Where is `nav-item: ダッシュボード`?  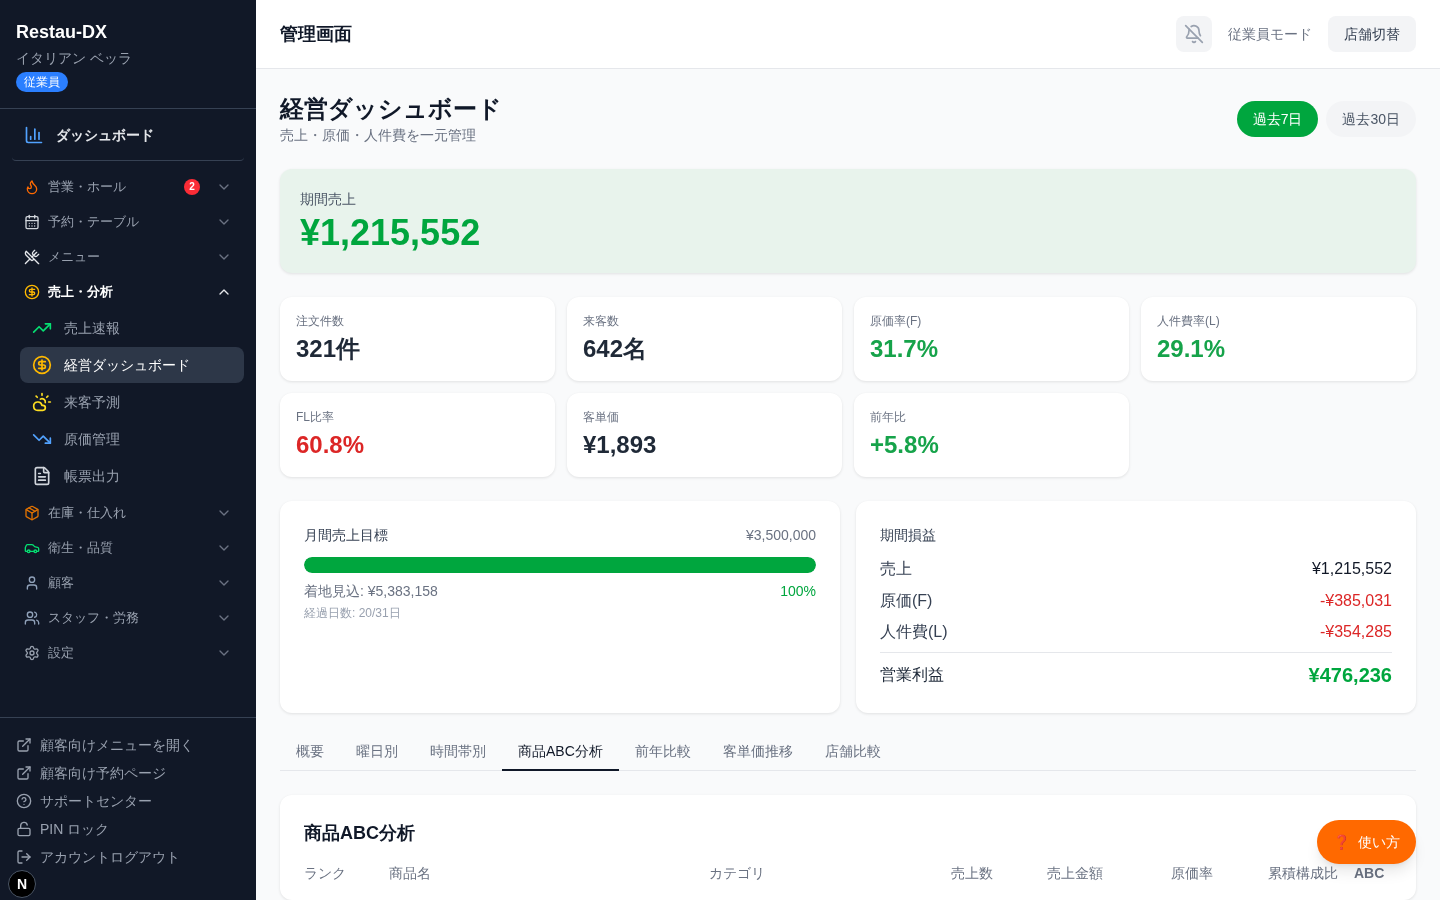 nav-item: ダッシュボード is located at coordinates (128, 135).